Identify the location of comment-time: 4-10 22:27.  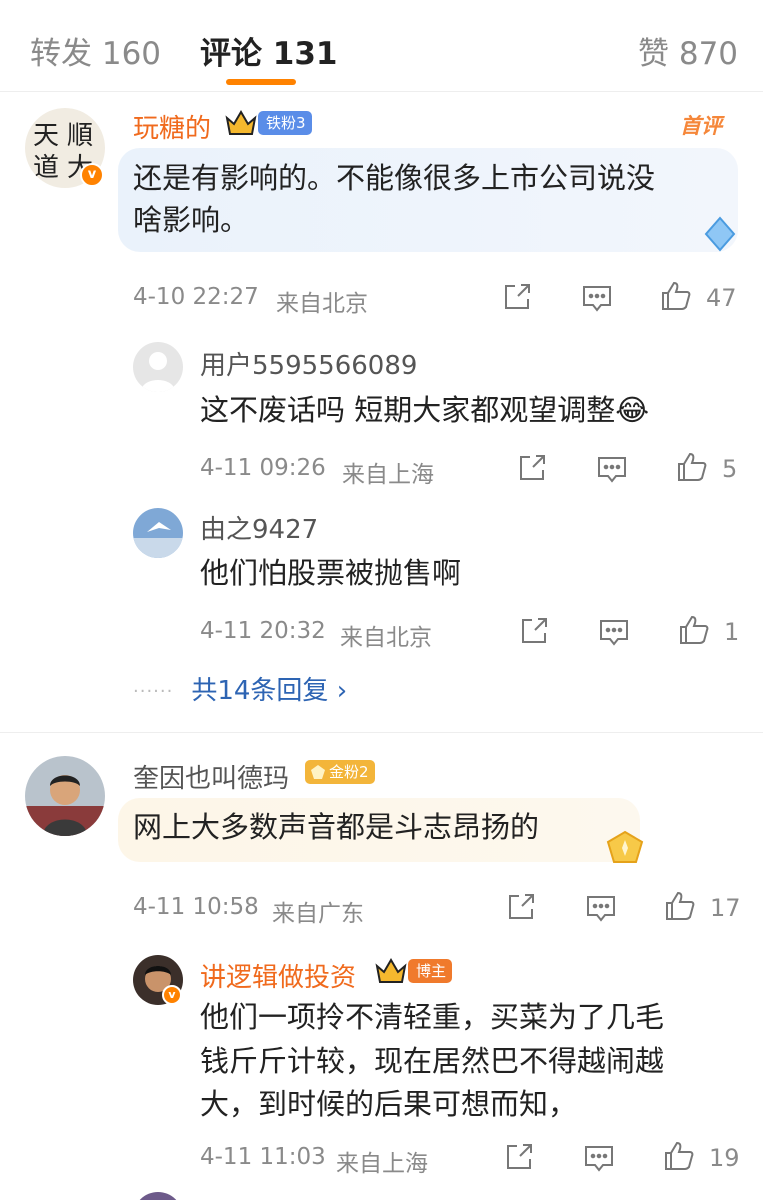
(196, 297).